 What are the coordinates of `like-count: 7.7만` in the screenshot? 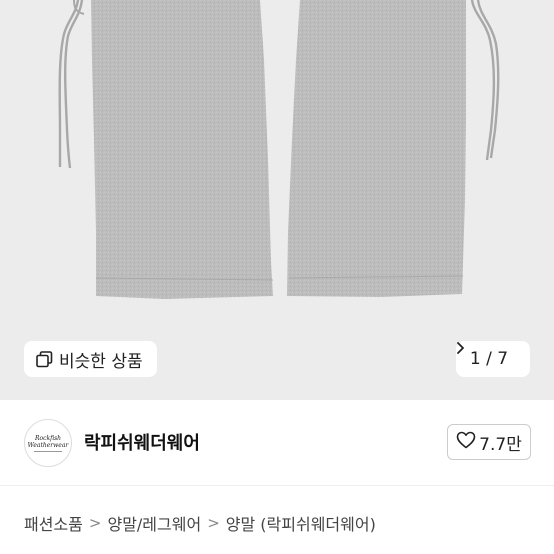 It's located at (500, 444).